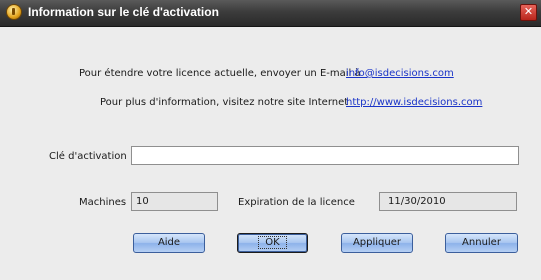 Image resolution: width=541 pixels, height=280 pixels. I want to click on machines-value: 10, so click(174, 201).